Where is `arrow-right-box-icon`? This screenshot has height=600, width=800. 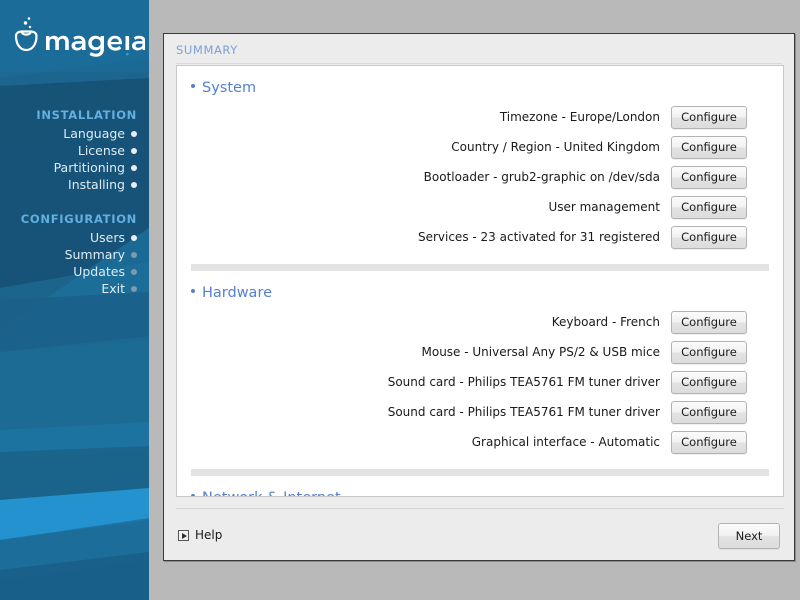 arrow-right-box-icon is located at coordinates (183, 535).